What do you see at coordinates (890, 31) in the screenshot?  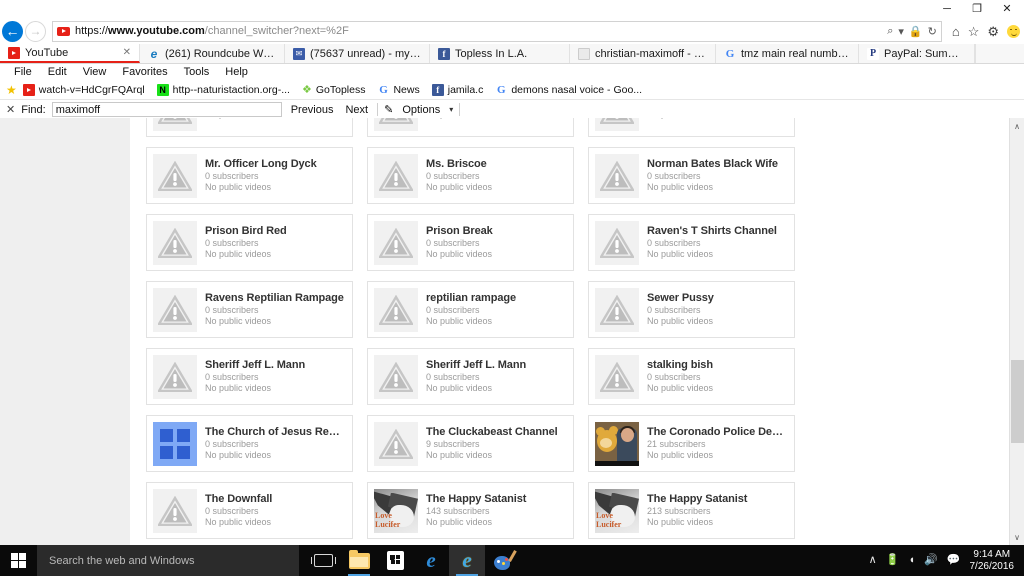 I see `search-icon: ⌕` at bounding box center [890, 31].